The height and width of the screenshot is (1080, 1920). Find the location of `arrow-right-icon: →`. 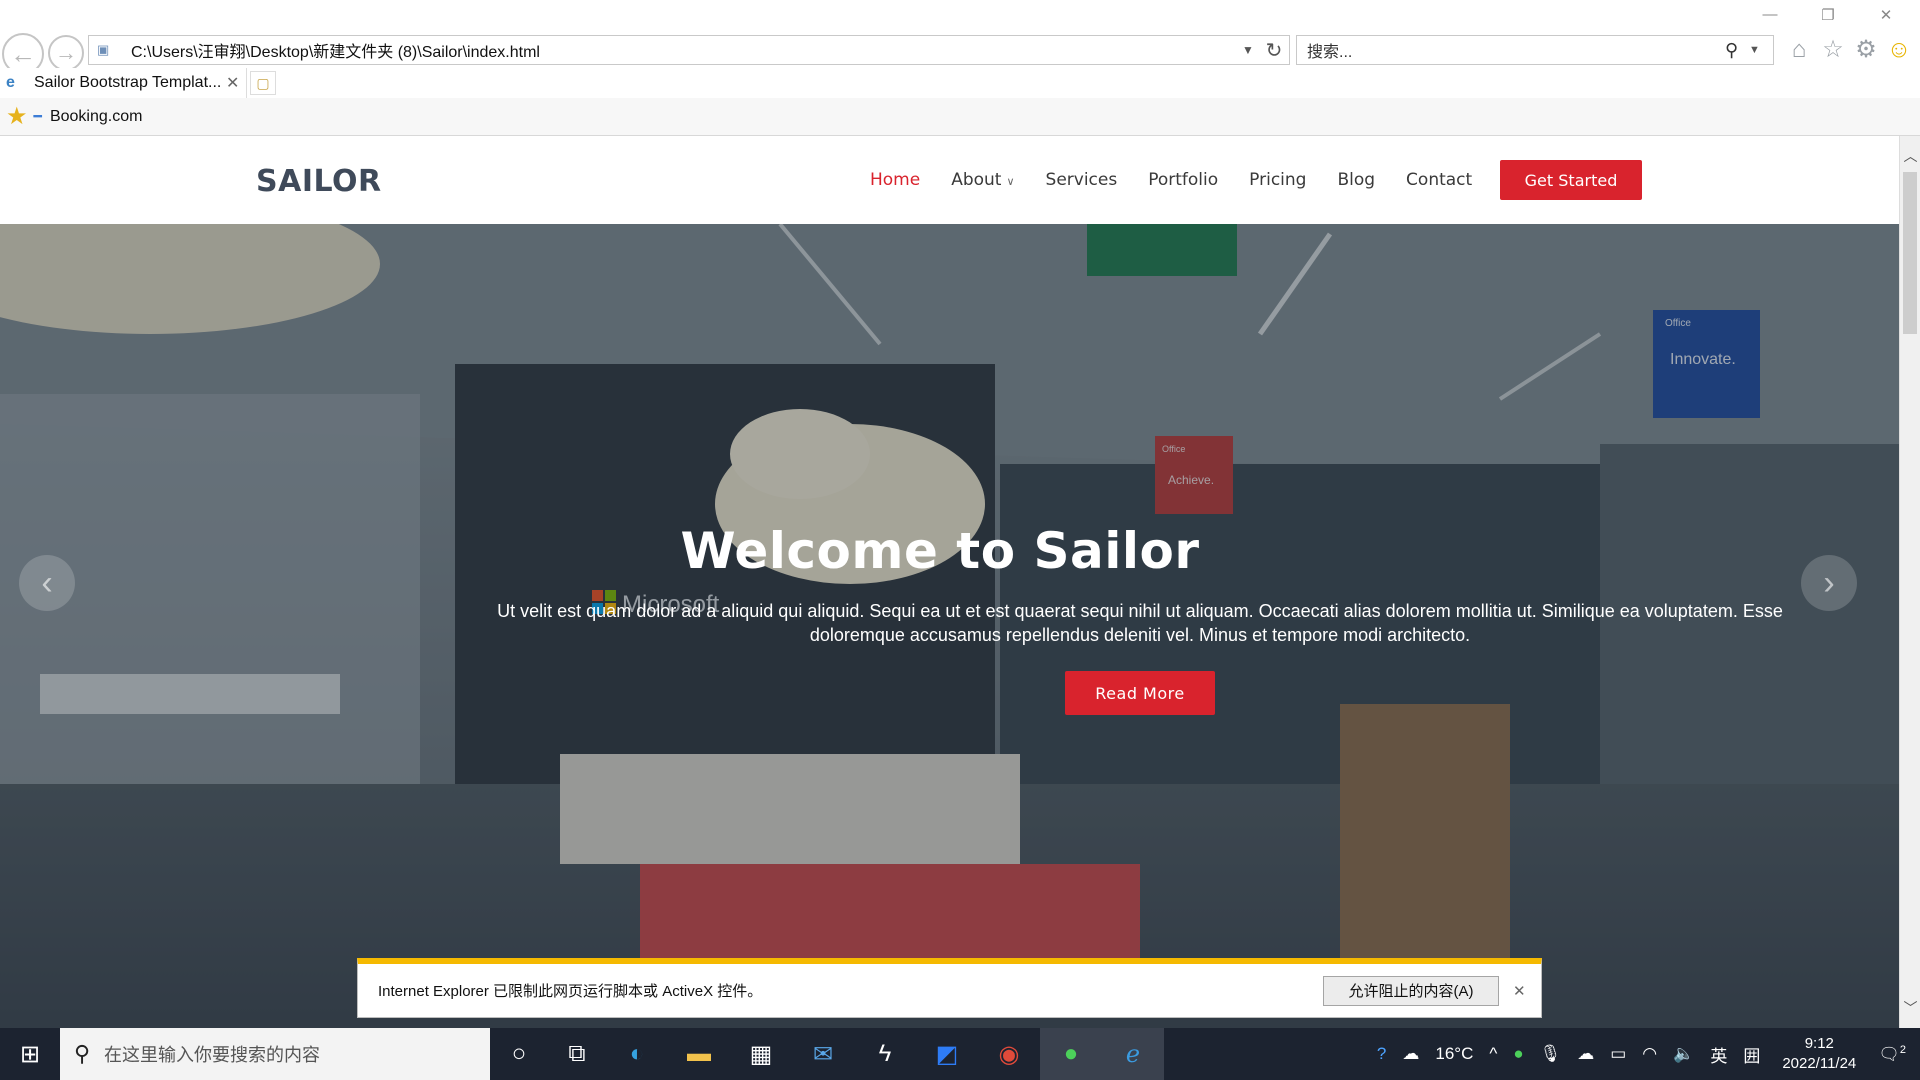

arrow-right-icon: → is located at coordinates (66, 52).